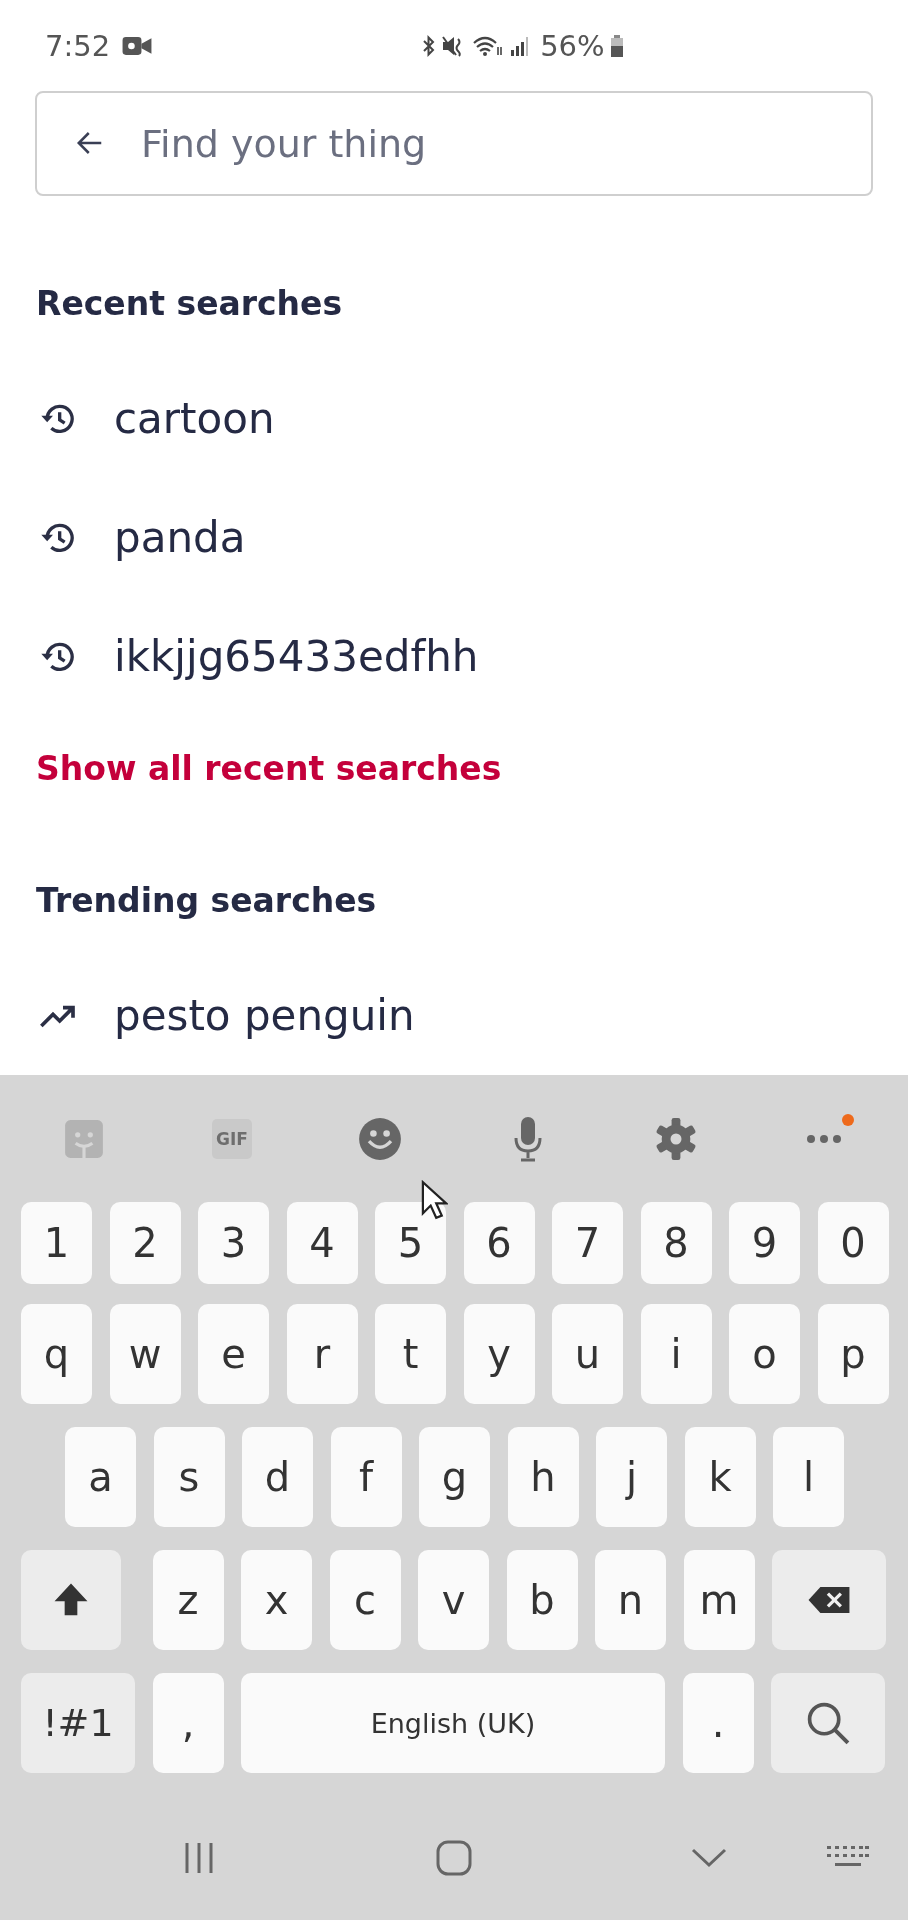 The height and width of the screenshot is (1920, 908). I want to click on search-key, so click(828, 1723).